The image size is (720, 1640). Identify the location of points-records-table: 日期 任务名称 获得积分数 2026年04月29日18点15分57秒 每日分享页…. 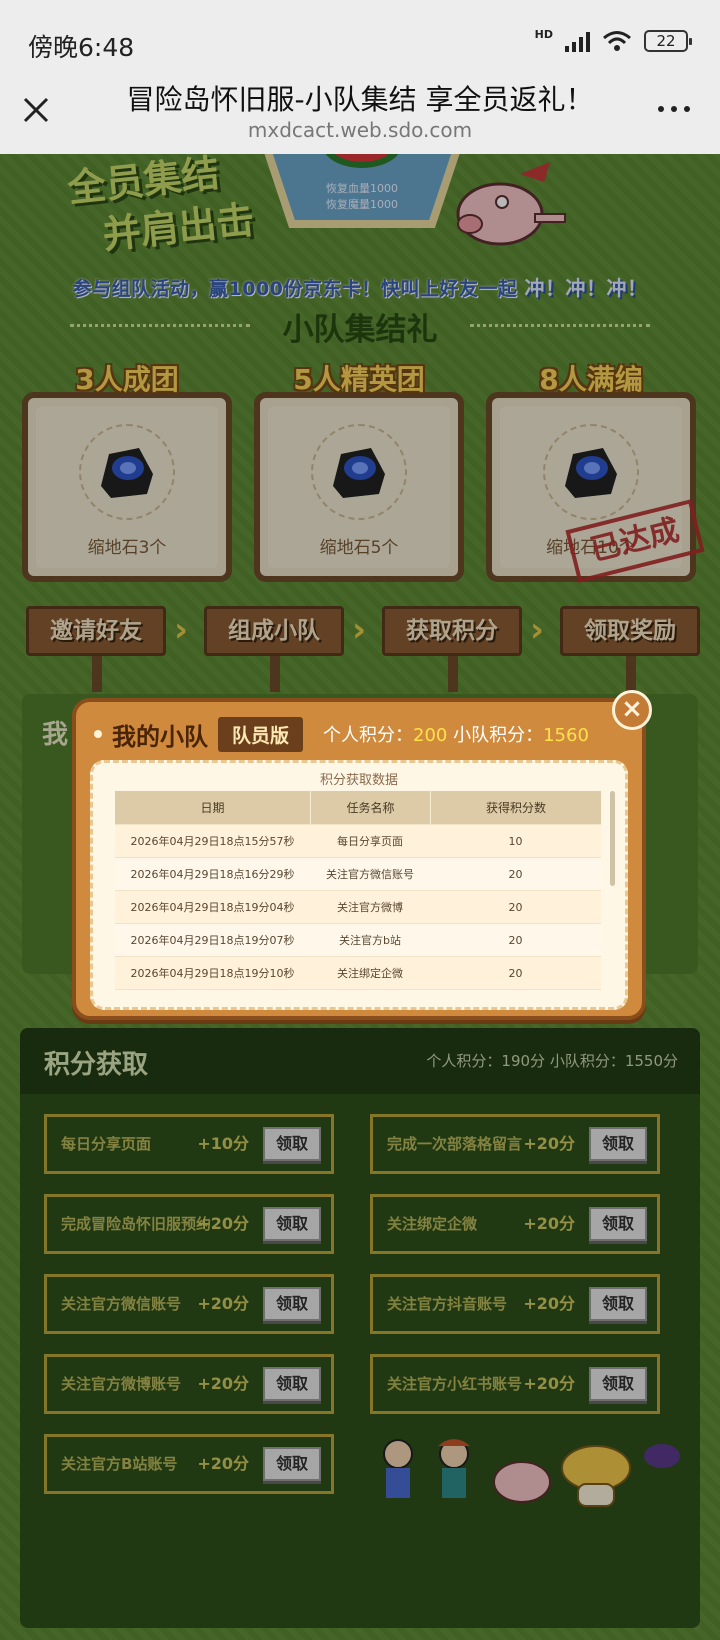
(358, 890).